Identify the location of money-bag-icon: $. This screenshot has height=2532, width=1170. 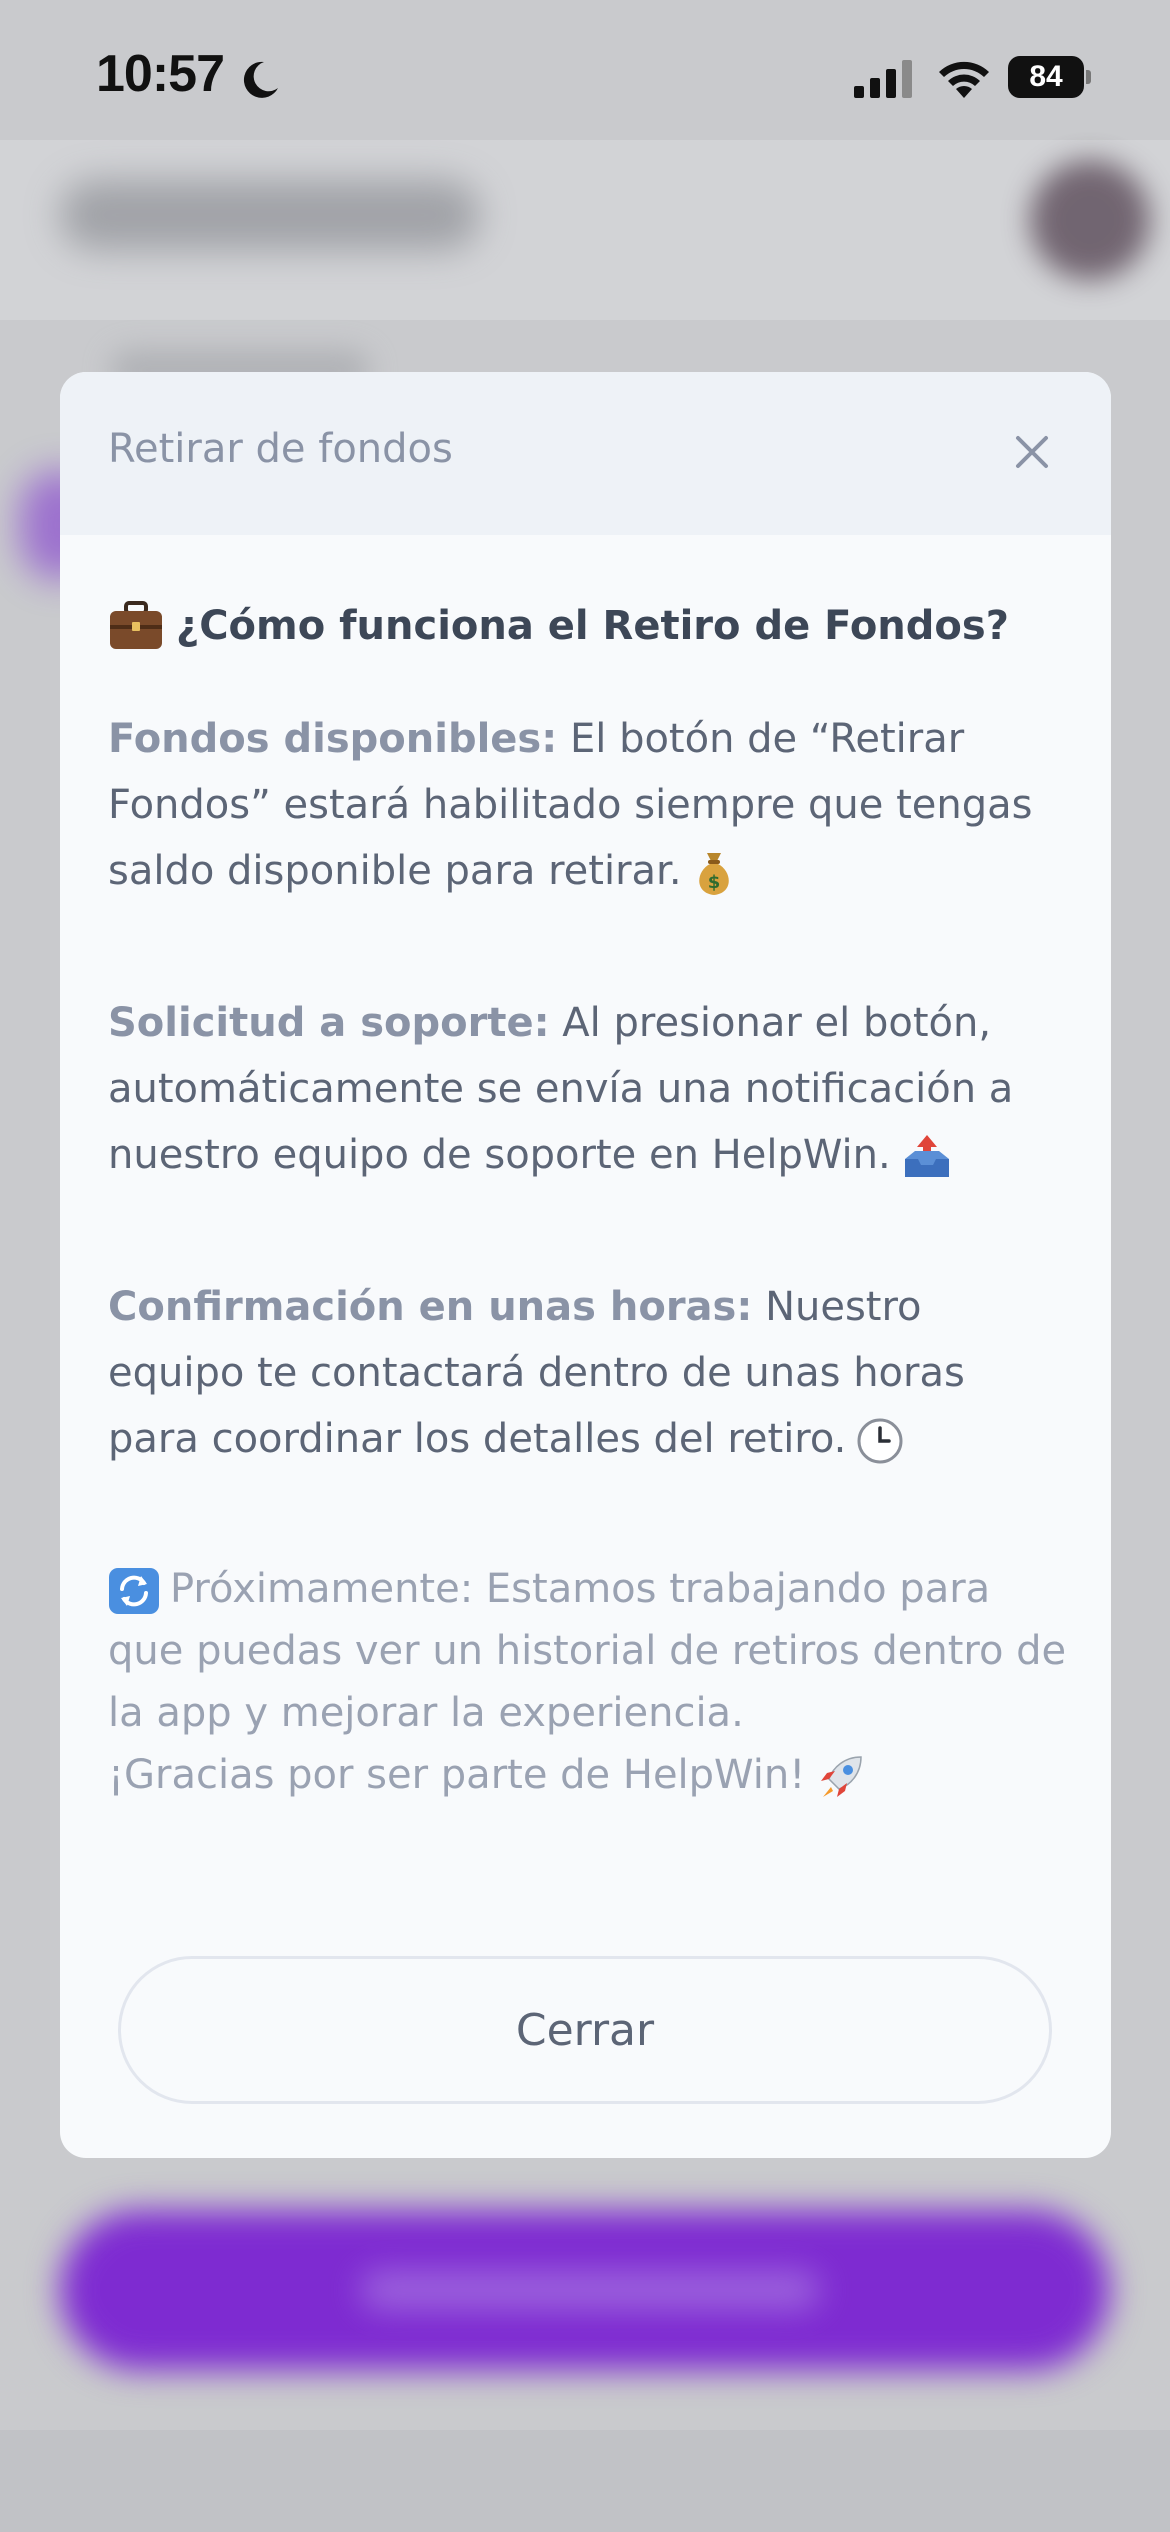
(713, 874).